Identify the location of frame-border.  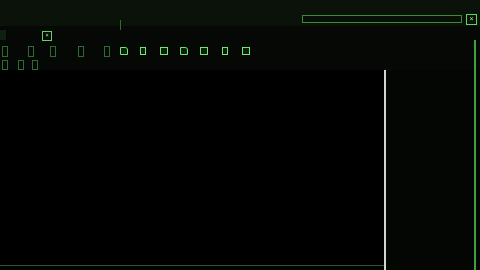
(475, 155).